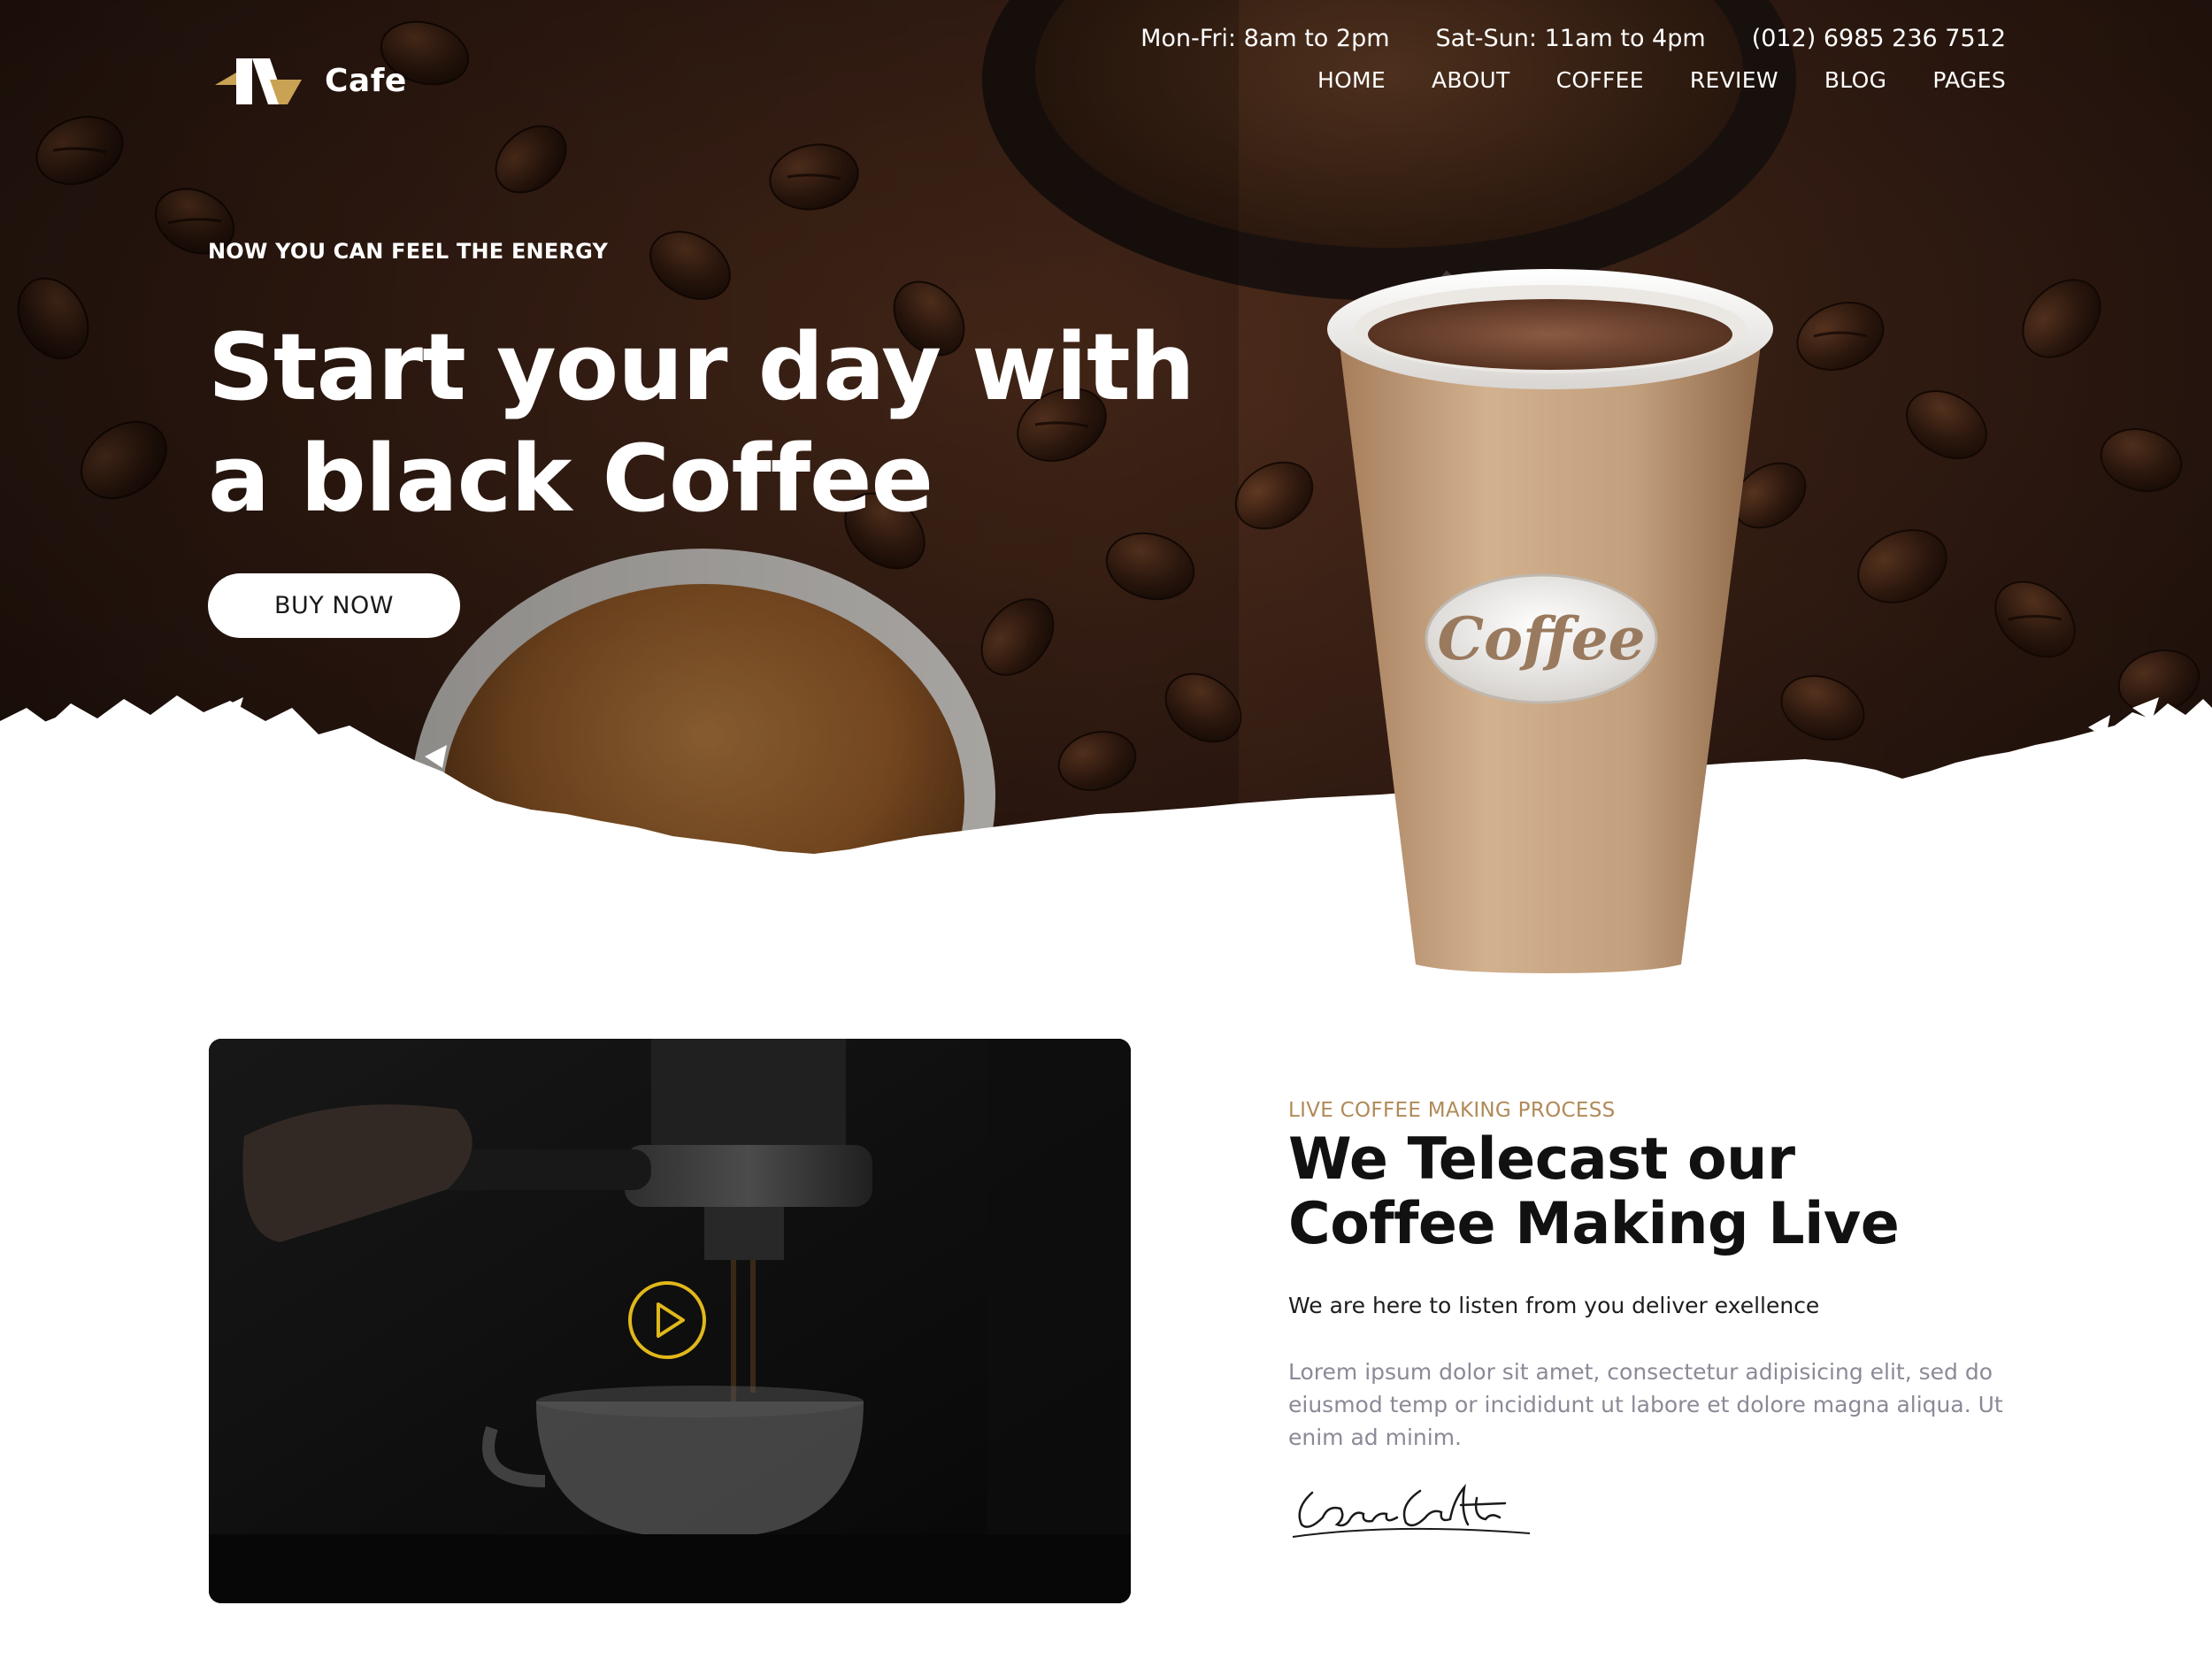  What do you see at coordinates (730, 423) in the screenshot?
I see `hero-headline: Start your day with a black Coffee` at bounding box center [730, 423].